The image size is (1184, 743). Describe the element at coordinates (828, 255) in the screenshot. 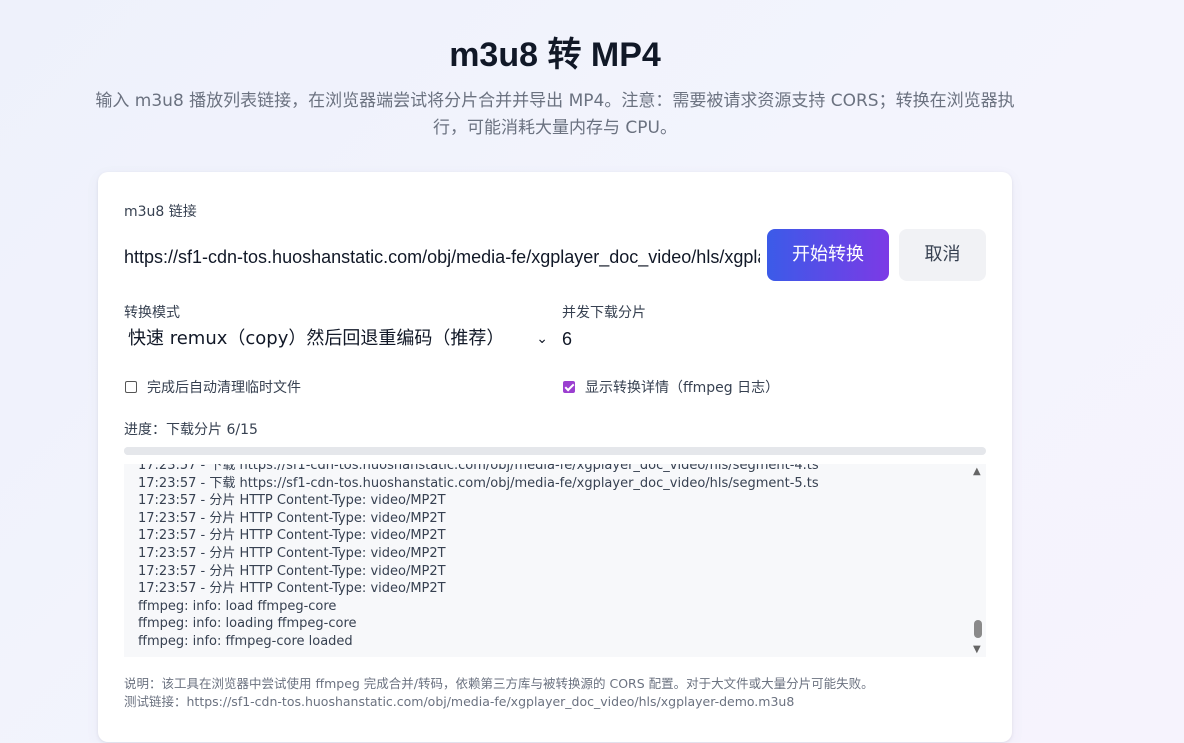

I see `start-convert-button: 开始转换` at that location.